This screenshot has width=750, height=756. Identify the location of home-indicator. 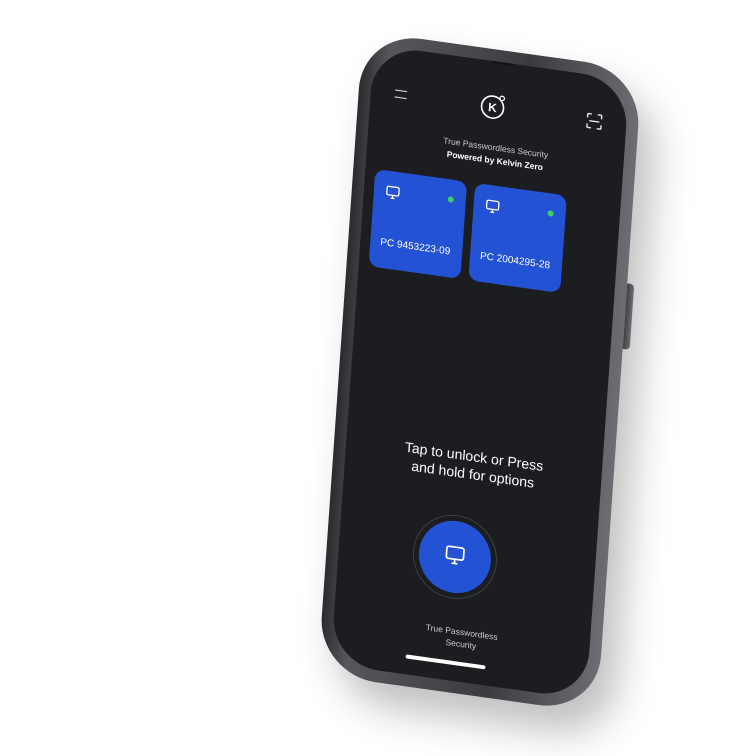
(445, 662).